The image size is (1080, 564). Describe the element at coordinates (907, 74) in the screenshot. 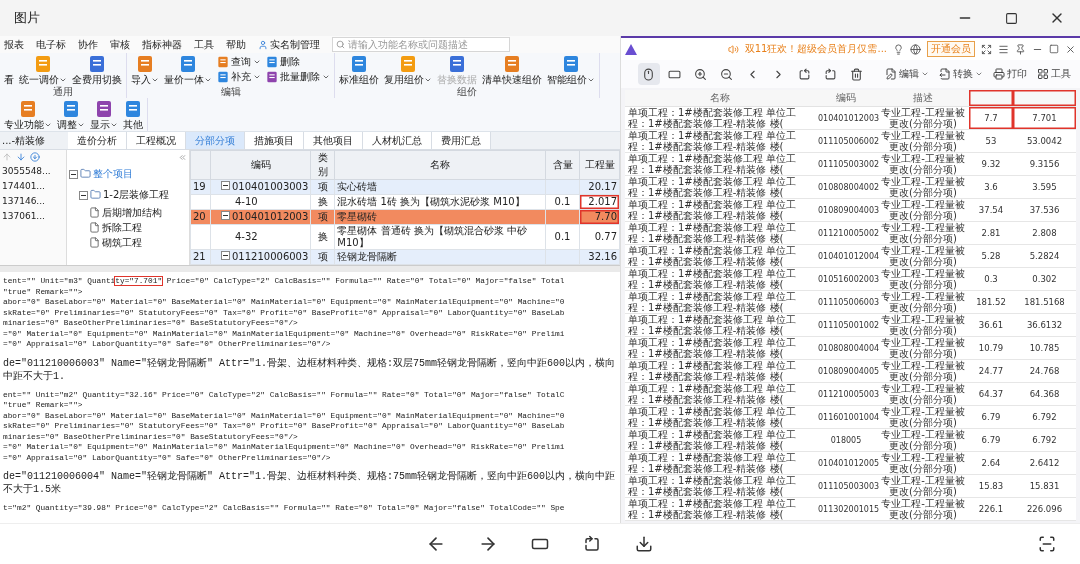

I see `toolbar-button: 编辑` at that location.